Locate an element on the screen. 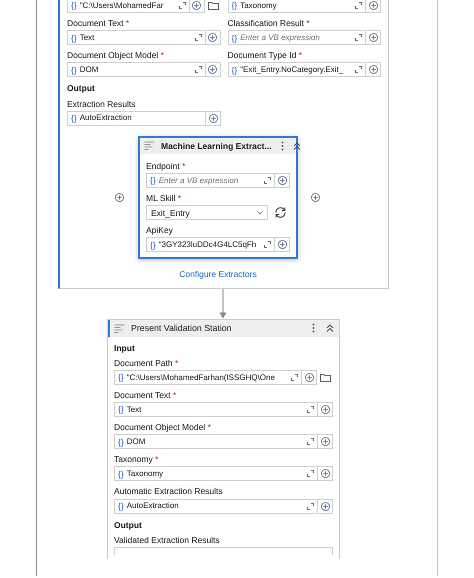  browse-button is located at coordinates (214, 6).